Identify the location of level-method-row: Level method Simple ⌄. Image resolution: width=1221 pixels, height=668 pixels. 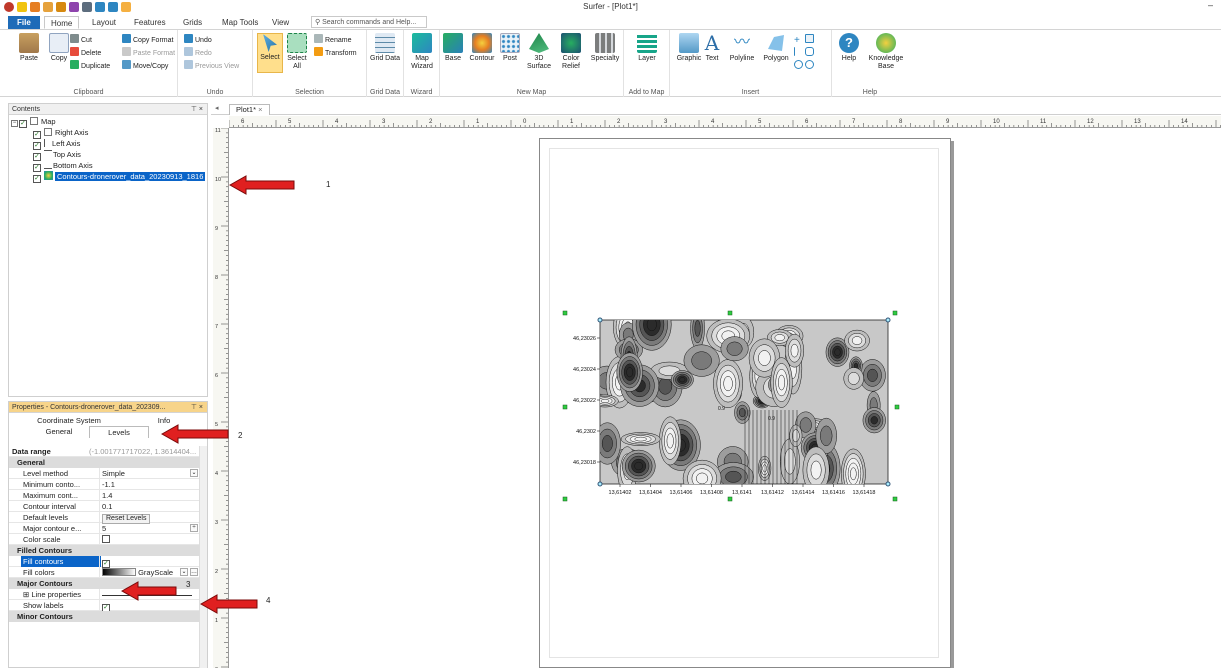
(104, 473).